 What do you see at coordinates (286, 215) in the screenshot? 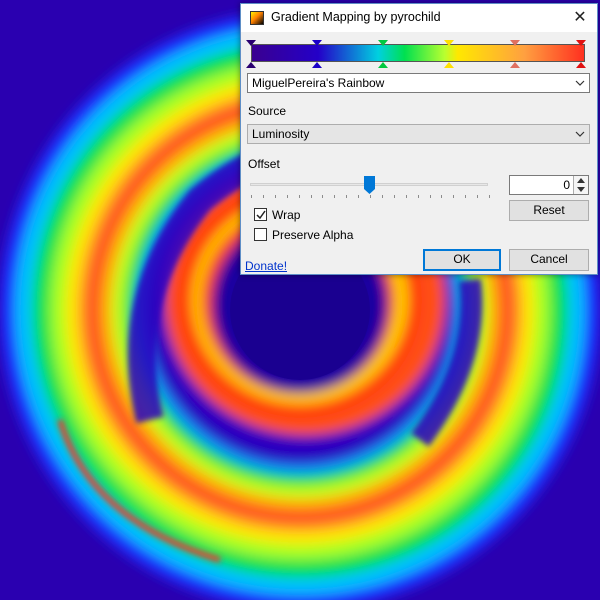
I see `wrap-label: Wrap` at bounding box center [286, 215].